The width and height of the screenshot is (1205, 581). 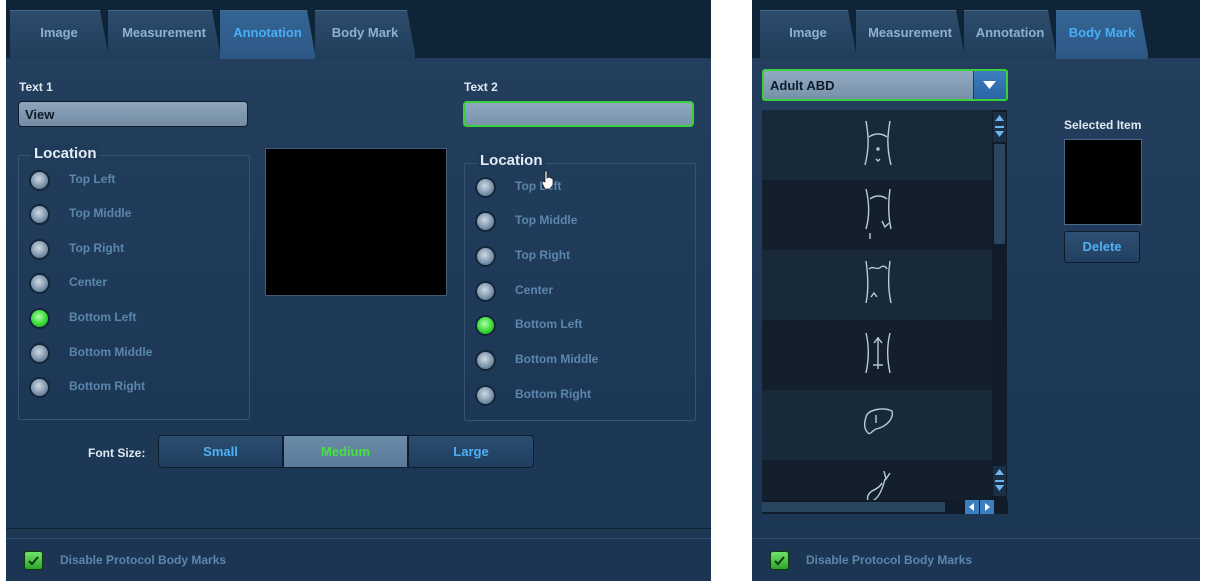 I want to click on dropdown-value: Adult ABD, so click(x=802, y=85).